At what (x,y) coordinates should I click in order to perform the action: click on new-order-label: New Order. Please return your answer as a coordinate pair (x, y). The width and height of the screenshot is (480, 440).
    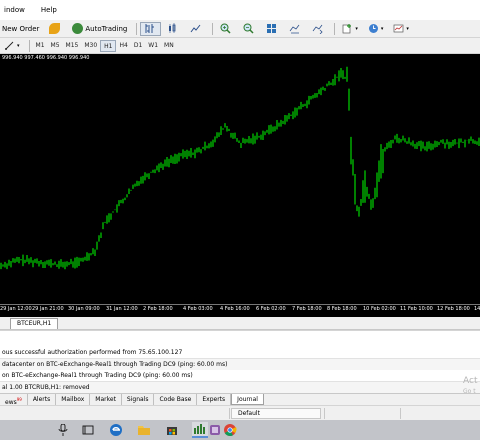
    Looking at the image, I should click on (21, 28).